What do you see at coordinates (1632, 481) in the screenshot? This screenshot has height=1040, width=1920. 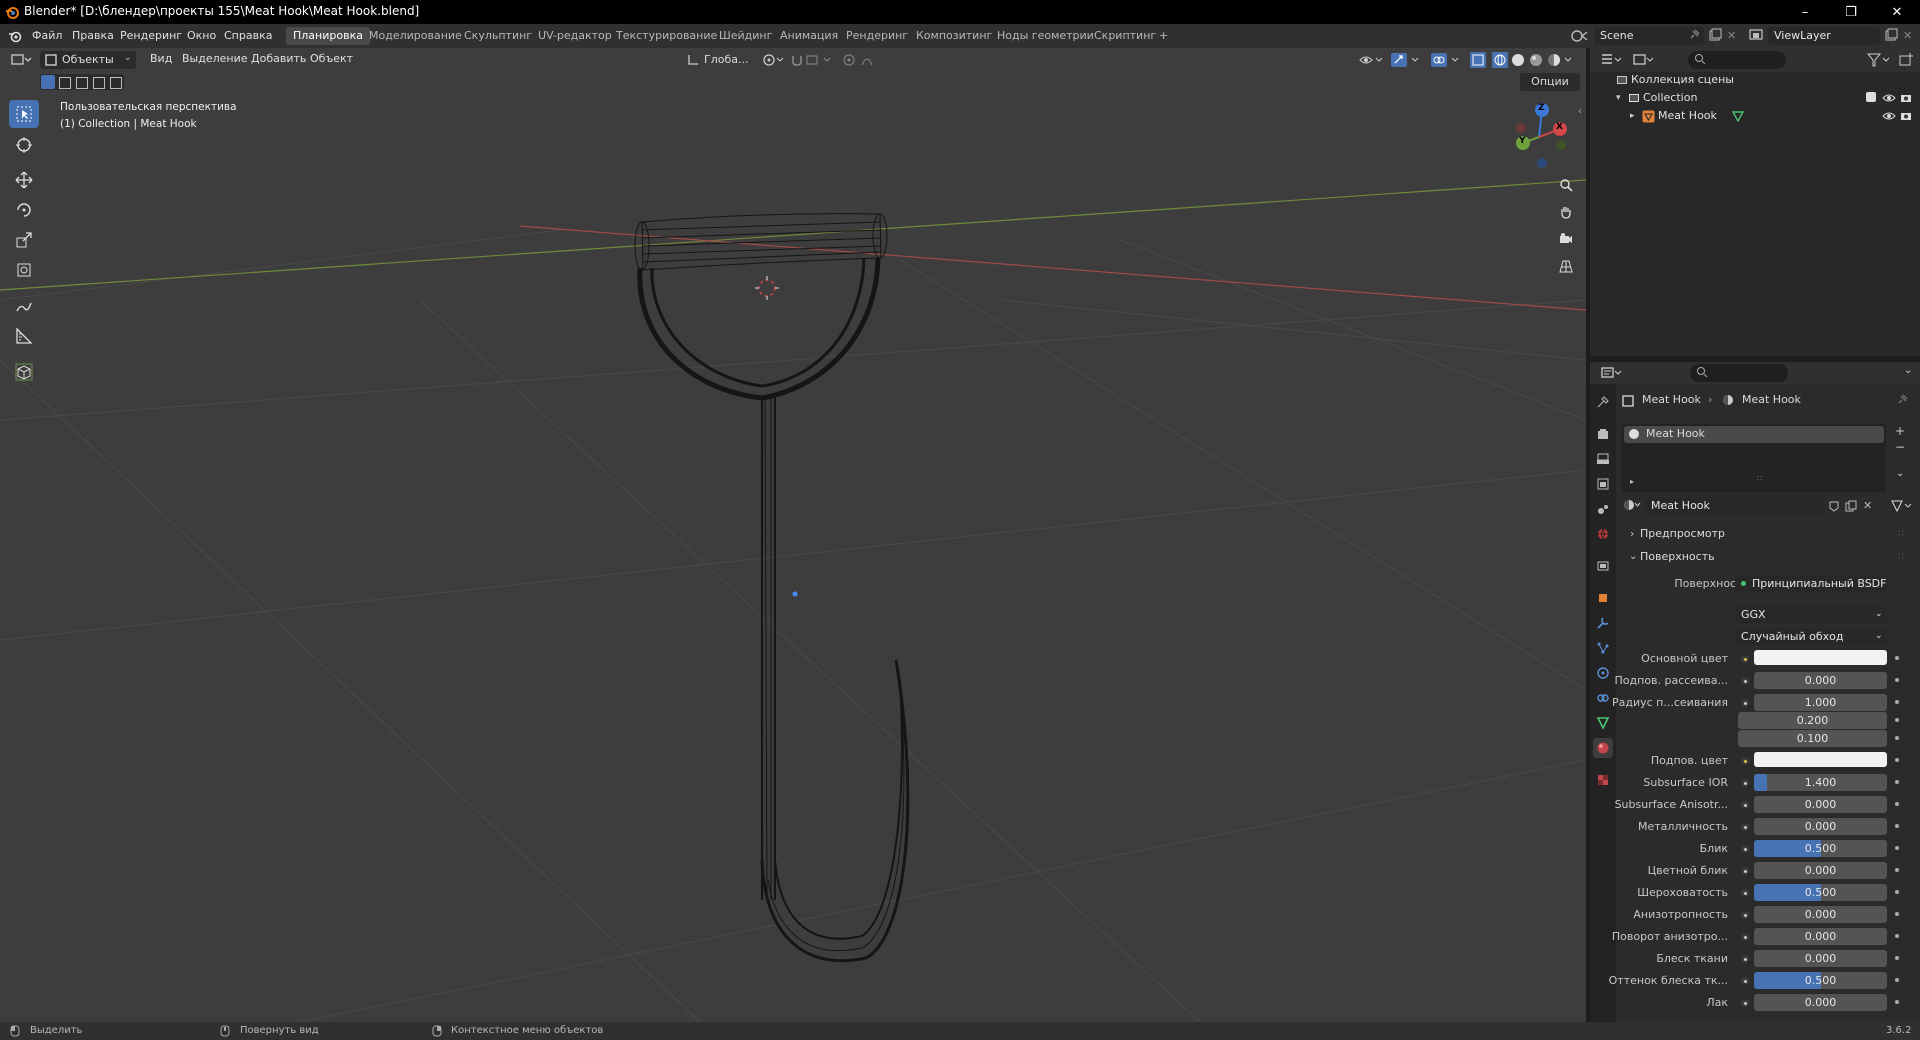 I see `expand-arrow-icon: ▸` at bounding box center [1632, 481].